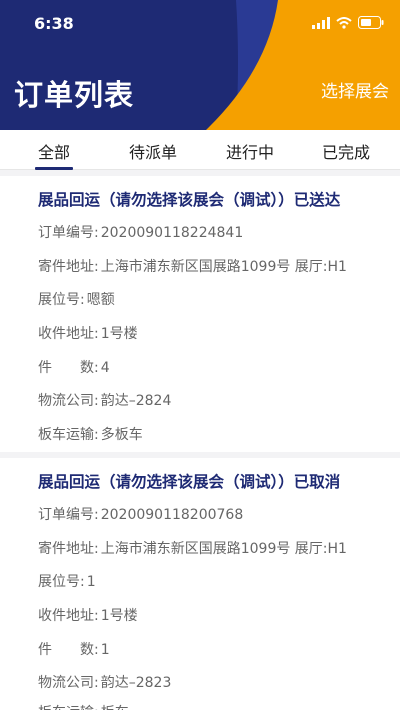  What do you see at coordinates (105, 368) in the screenshot?
I see `field-value: 4` at bounding box center [105, 368].